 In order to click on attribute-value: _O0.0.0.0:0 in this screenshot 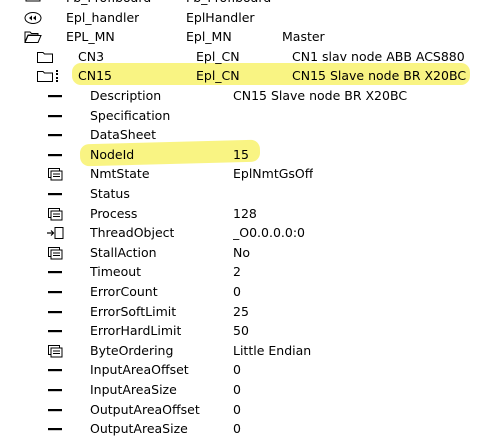, I will do `click(269, 233)`.